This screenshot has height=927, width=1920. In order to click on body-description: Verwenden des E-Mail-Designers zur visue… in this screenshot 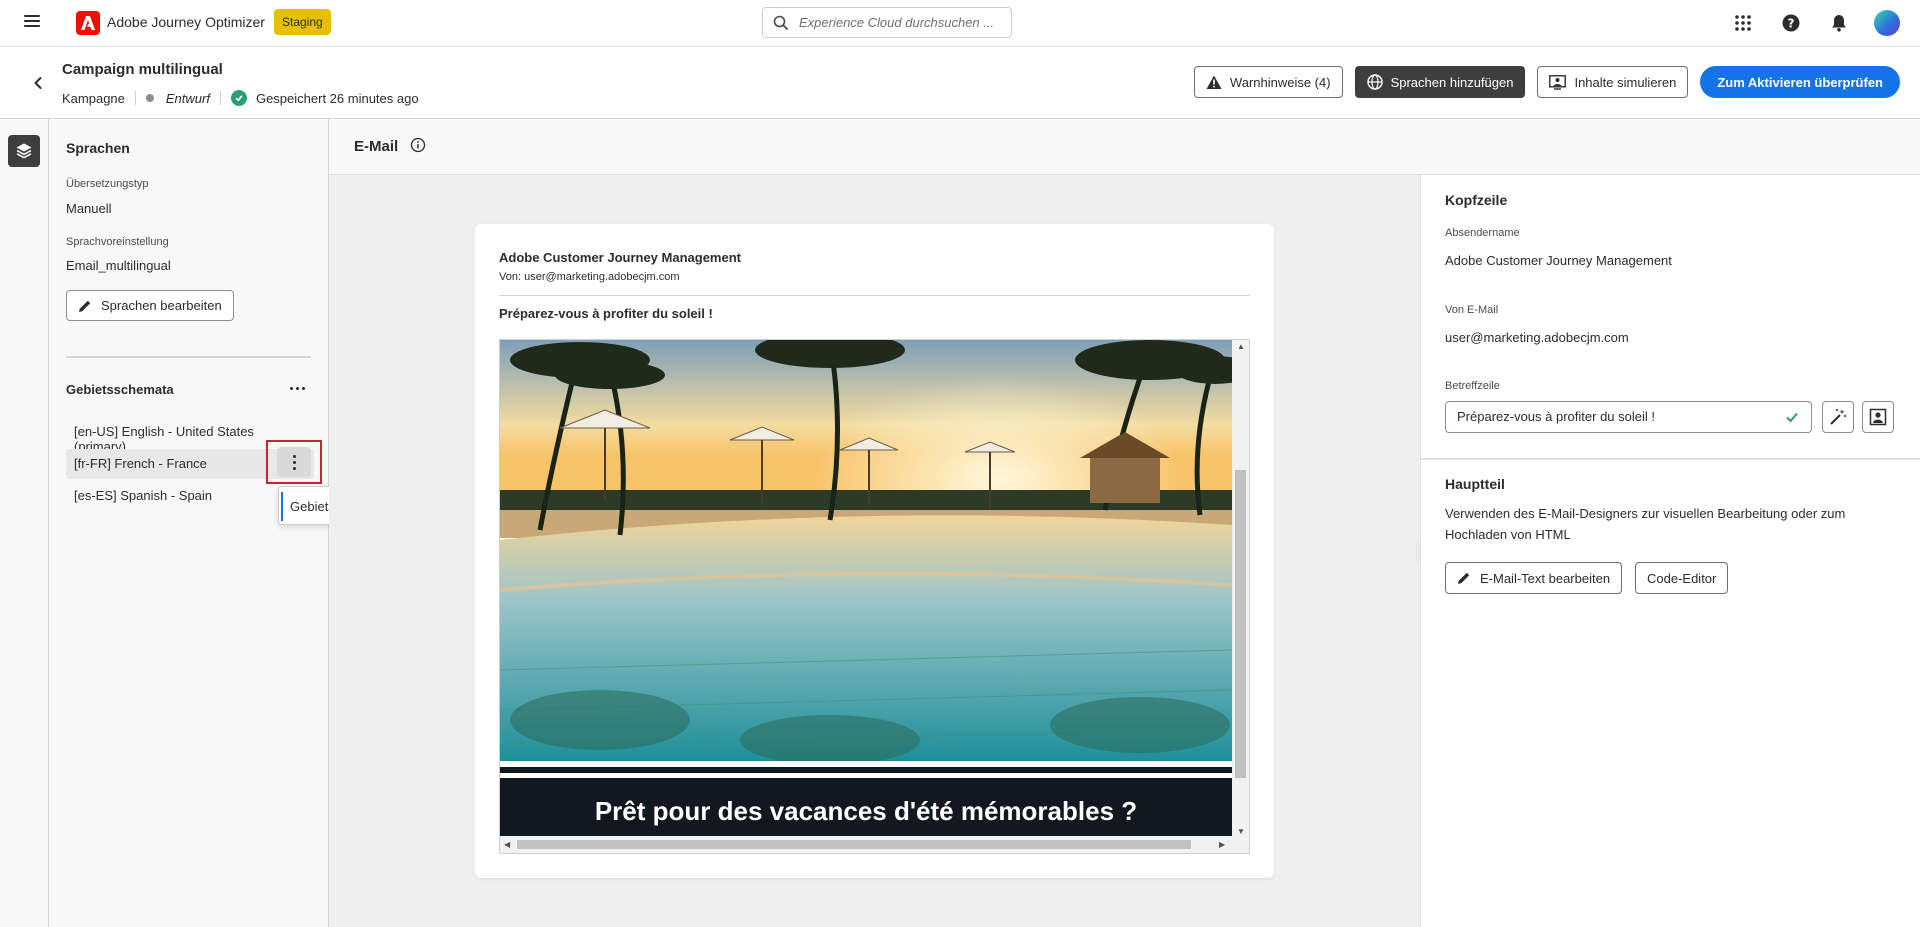, I will do `click(1645, 524)`.